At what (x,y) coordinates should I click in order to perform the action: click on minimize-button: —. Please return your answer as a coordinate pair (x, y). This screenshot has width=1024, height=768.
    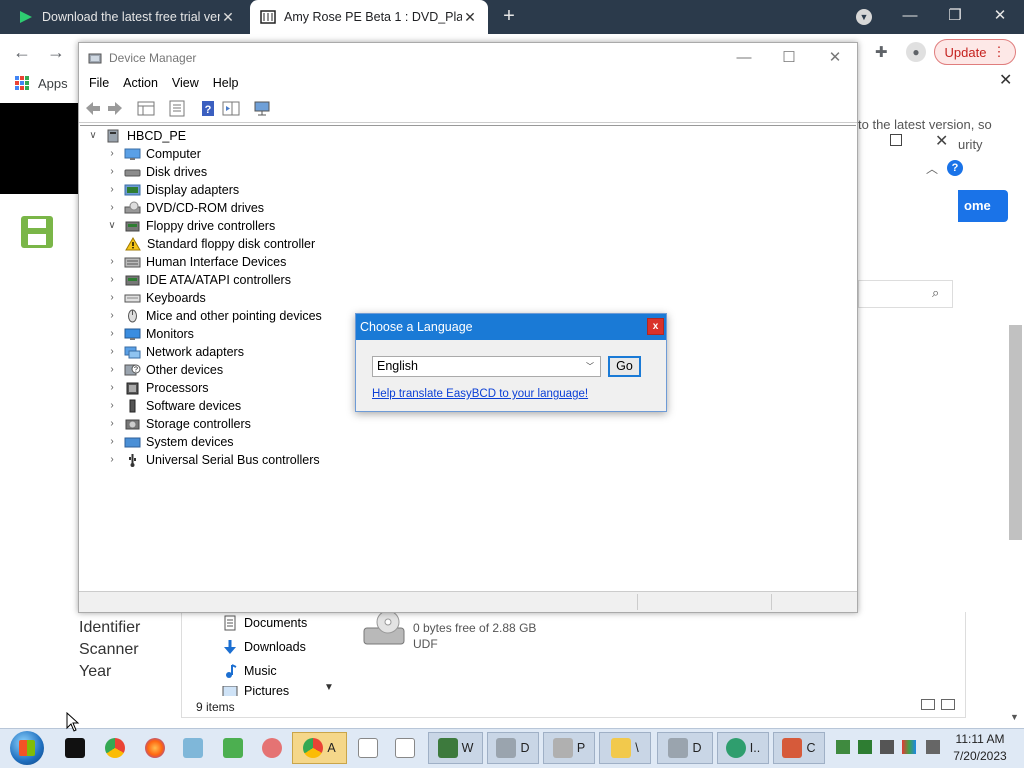
    Looking at the image, I should click on (744, 58).